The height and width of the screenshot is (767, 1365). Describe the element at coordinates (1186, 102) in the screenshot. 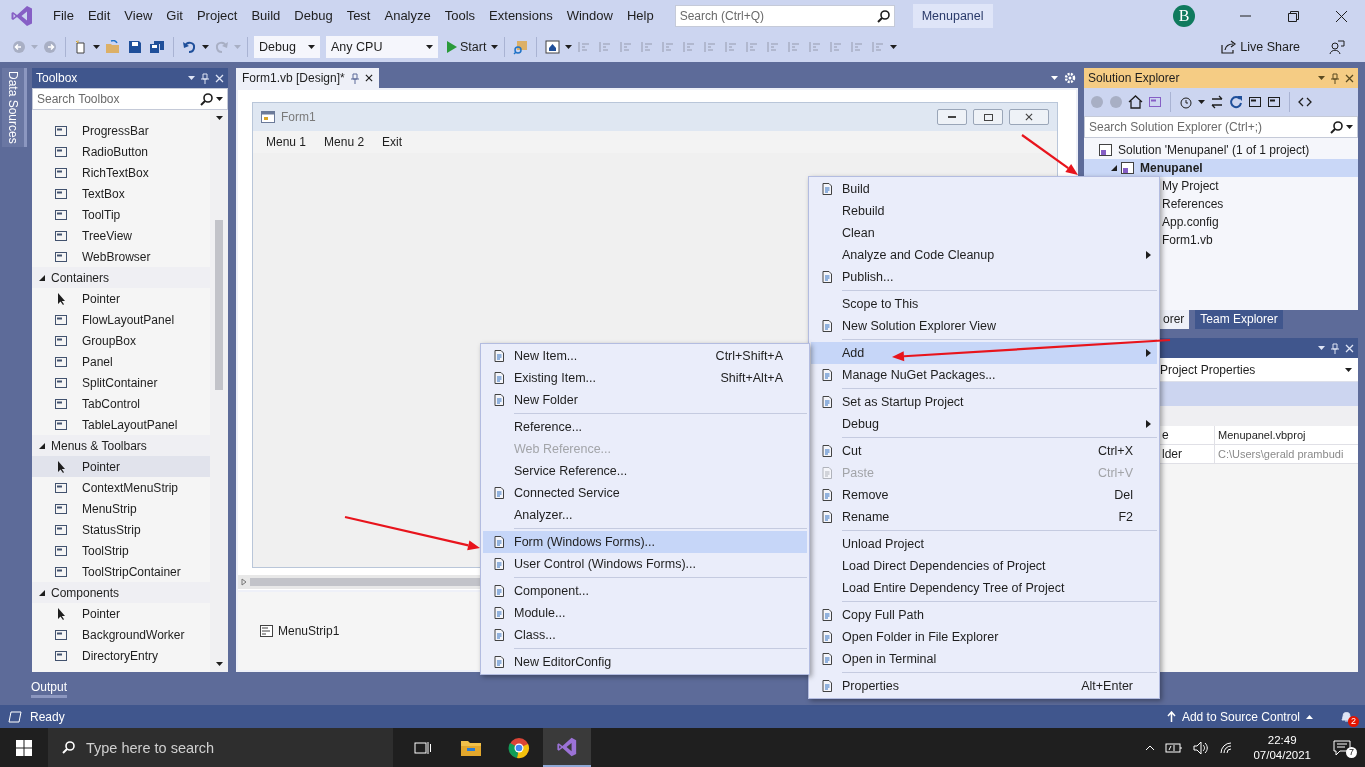

I see `history-icon` at that location.